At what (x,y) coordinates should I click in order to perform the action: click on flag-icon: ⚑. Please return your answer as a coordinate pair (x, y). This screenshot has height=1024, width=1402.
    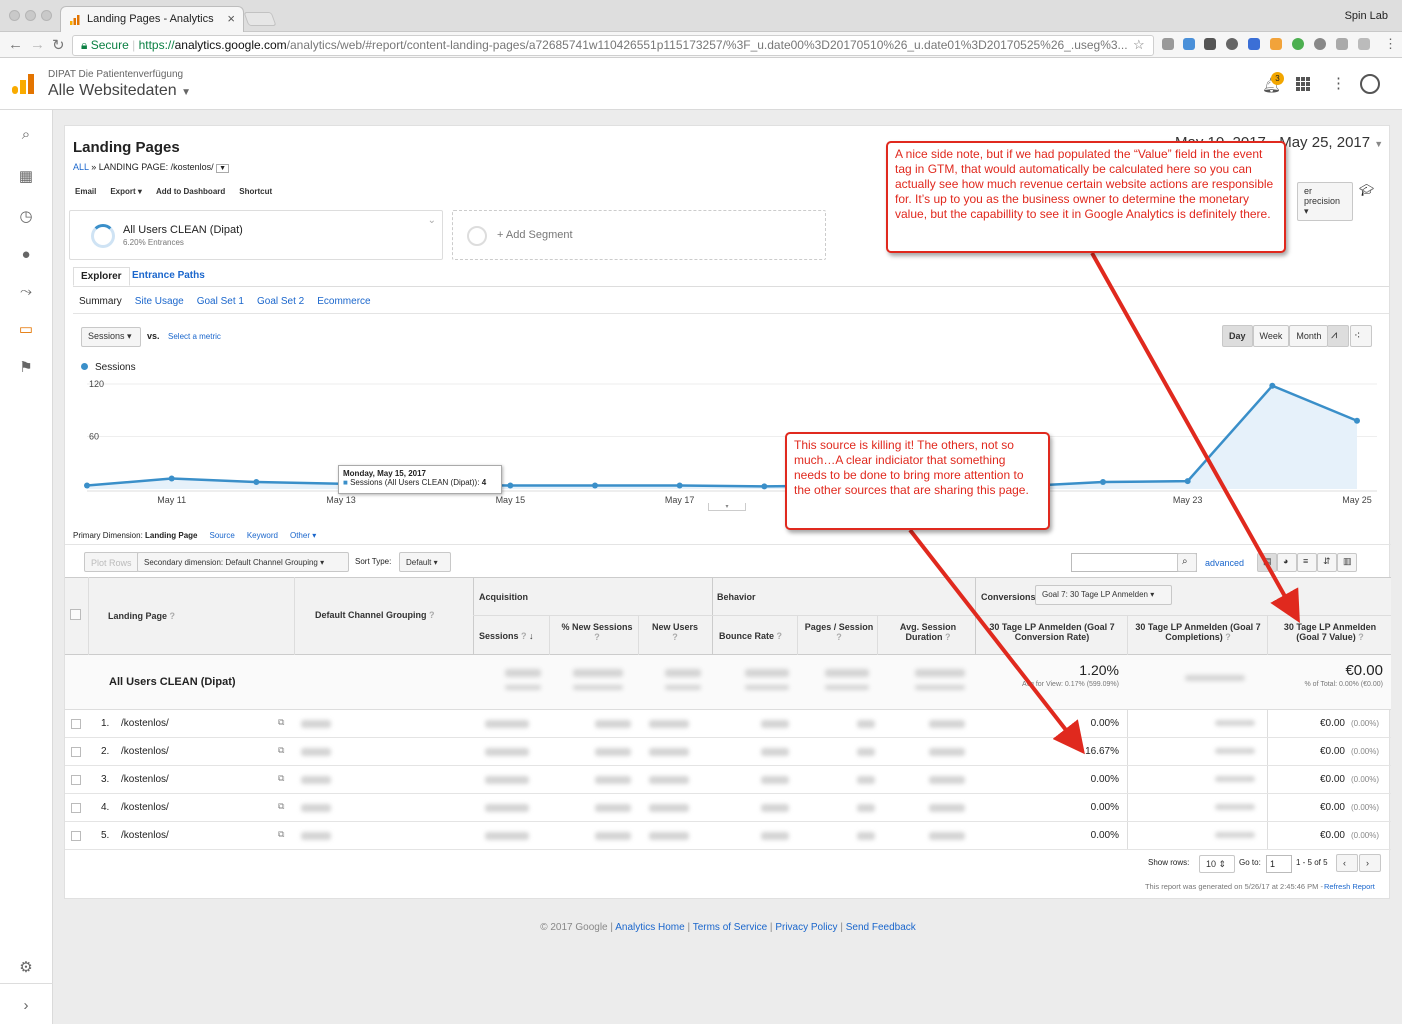
    Looking at the image, I should click on (26, 367).